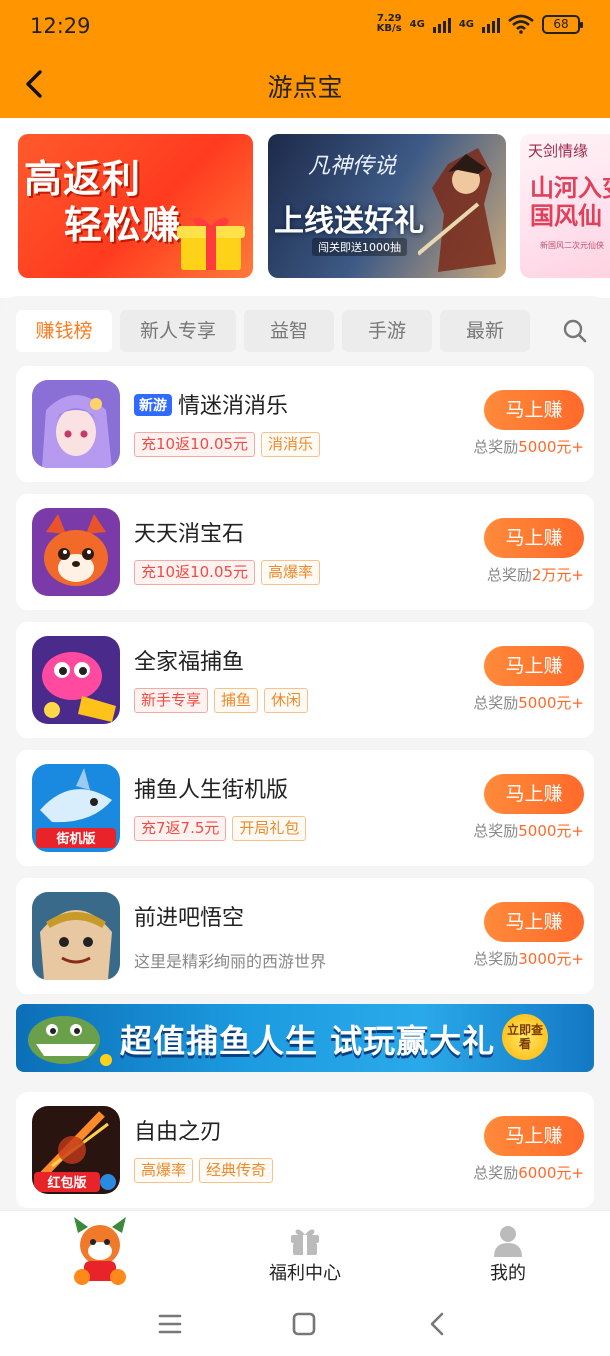  Describe the element at coordinates (528, 959) in the screenshot. I see `total-reward: 总奖励3000元+` at that location.